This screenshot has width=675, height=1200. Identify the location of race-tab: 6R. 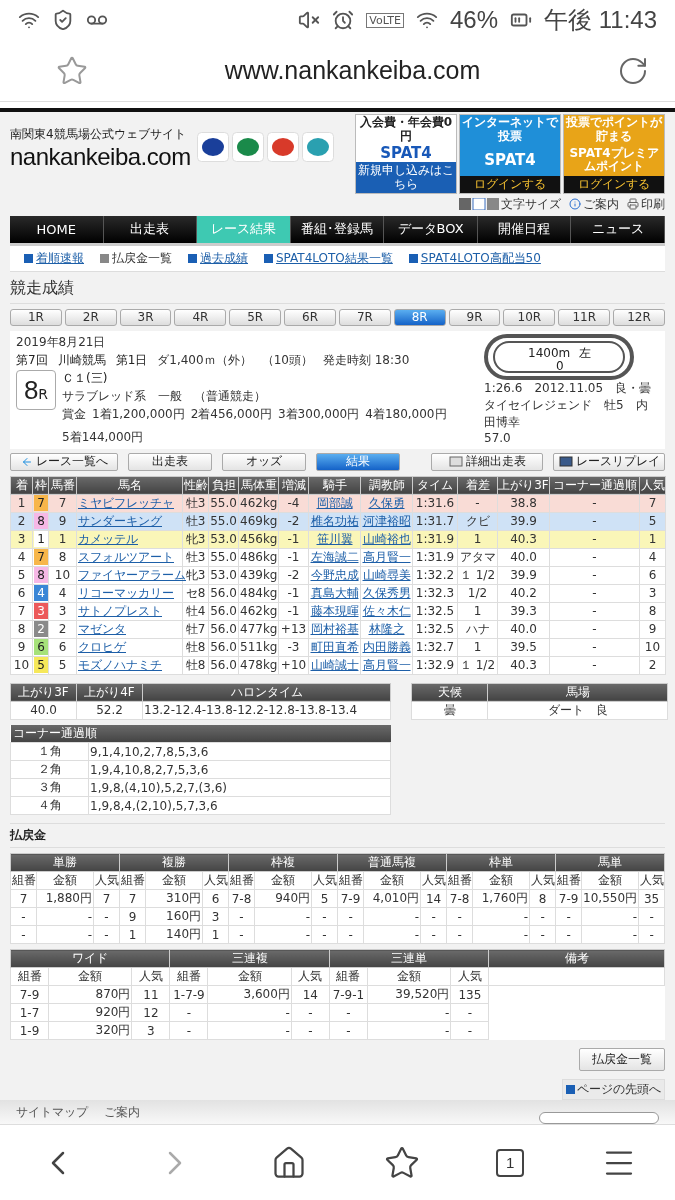
(310, 317).